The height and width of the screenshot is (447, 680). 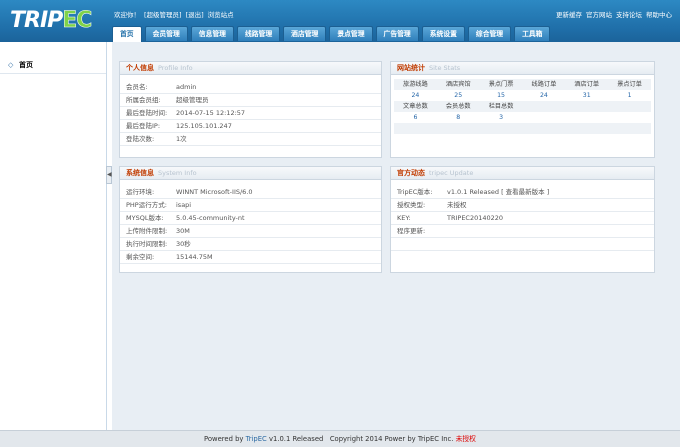 I want to click on stat-label: 景点订单, so click(x=629, y=84).